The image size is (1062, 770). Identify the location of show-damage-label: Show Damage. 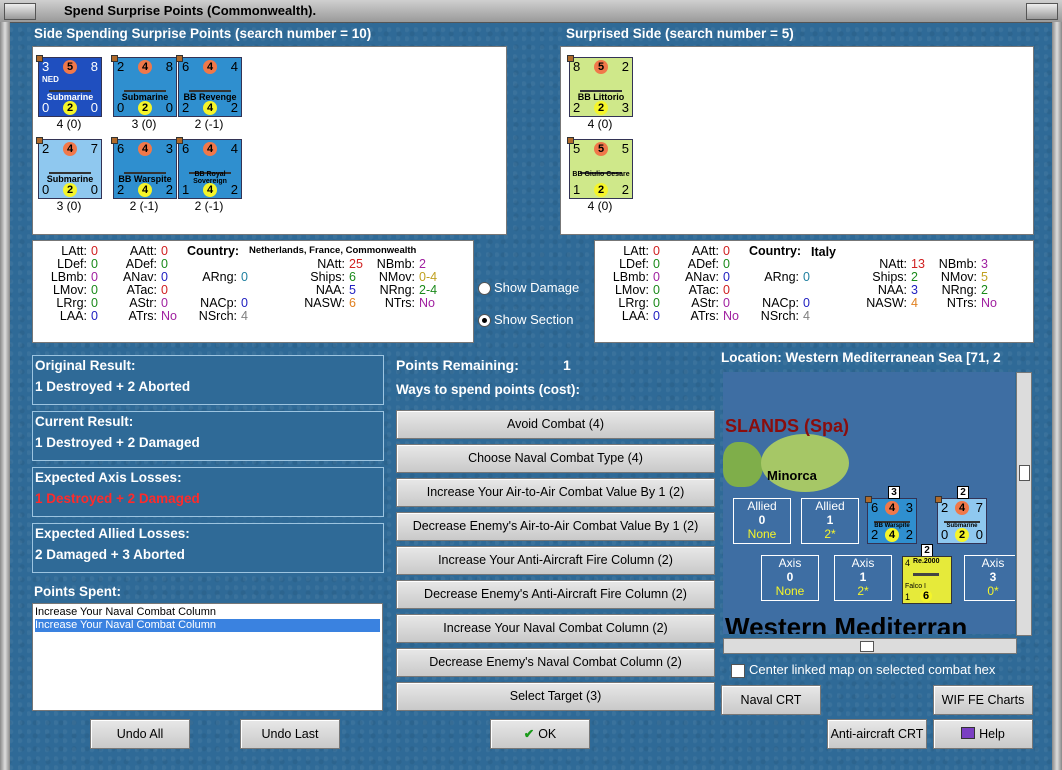
(536, 287).